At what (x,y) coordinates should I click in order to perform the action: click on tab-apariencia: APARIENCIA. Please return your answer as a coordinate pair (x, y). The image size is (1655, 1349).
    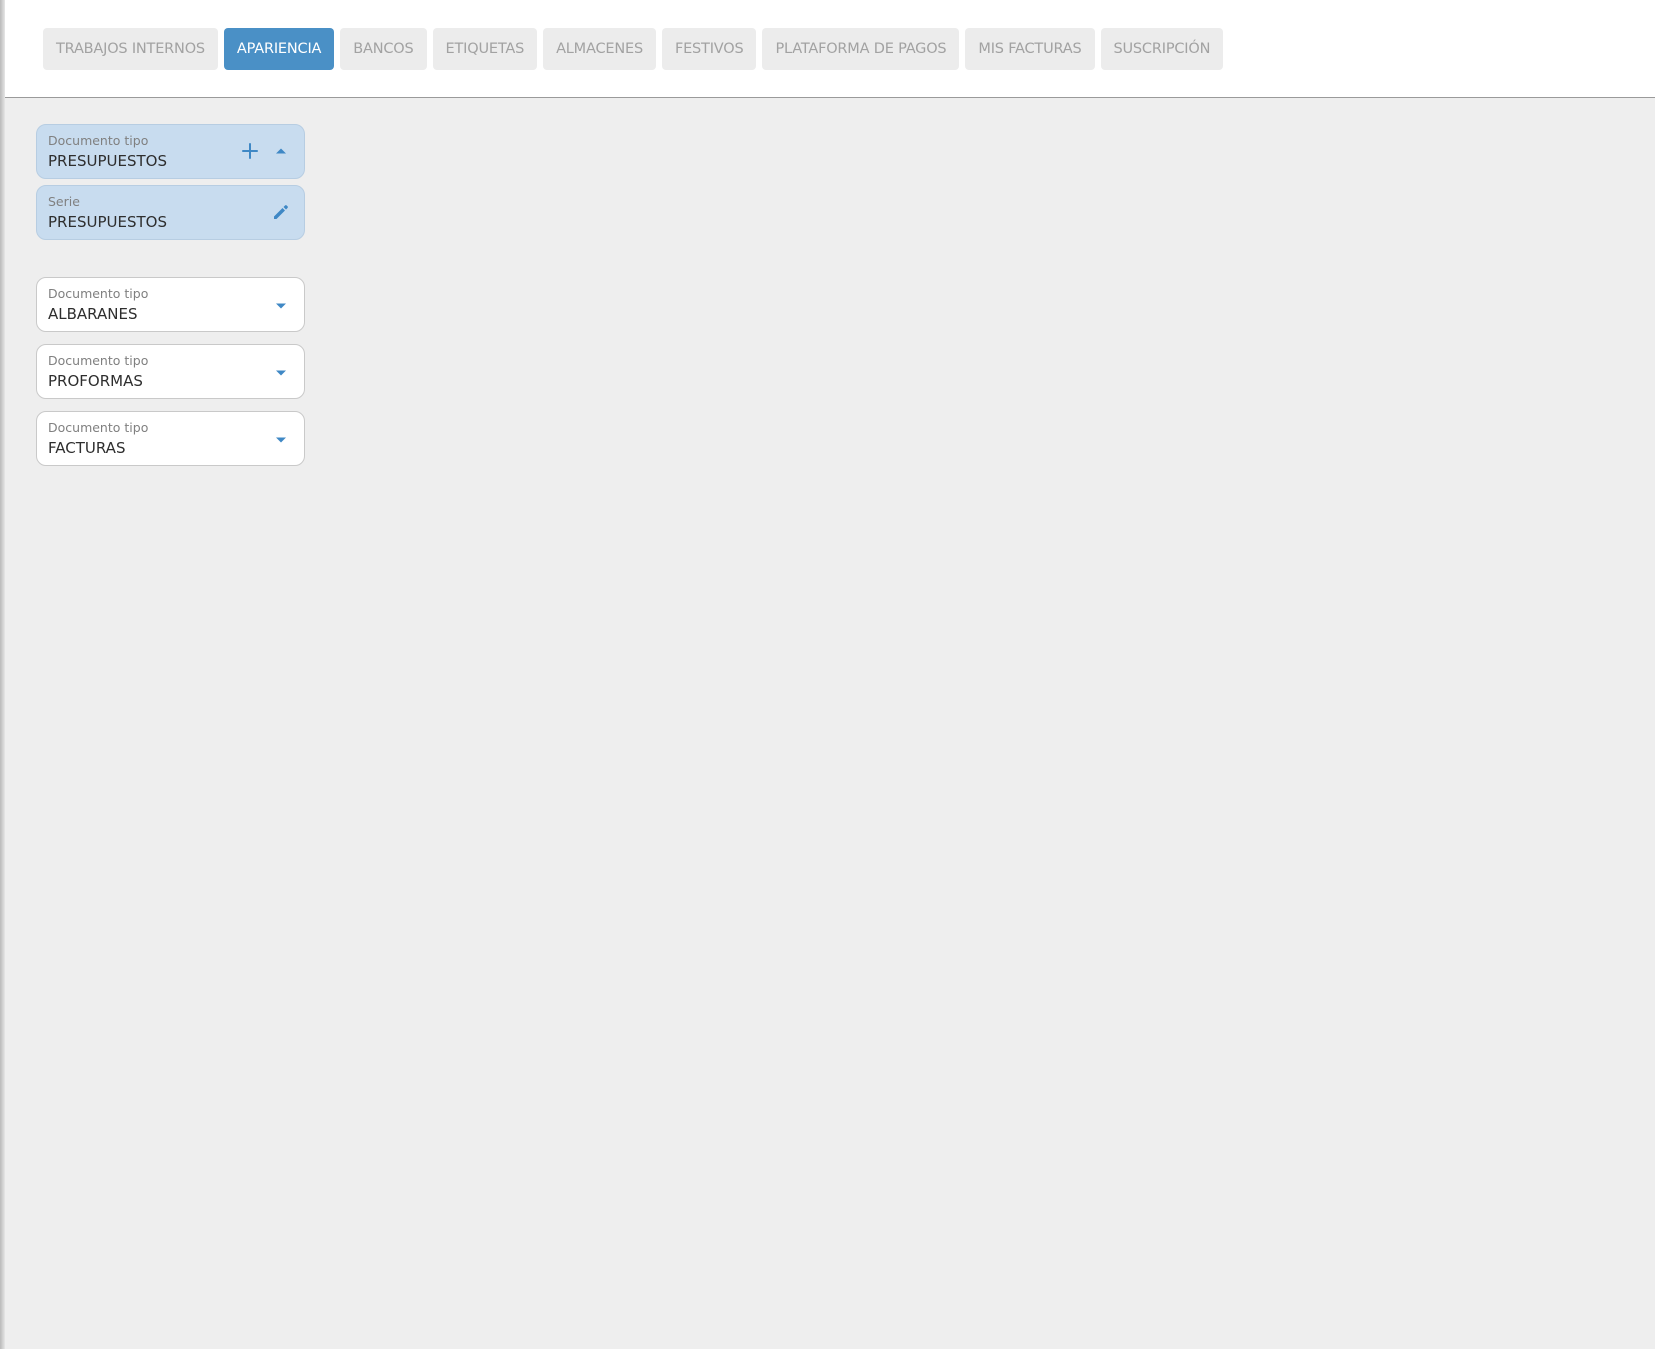
    Looking at the image, I should click on (279, 49).